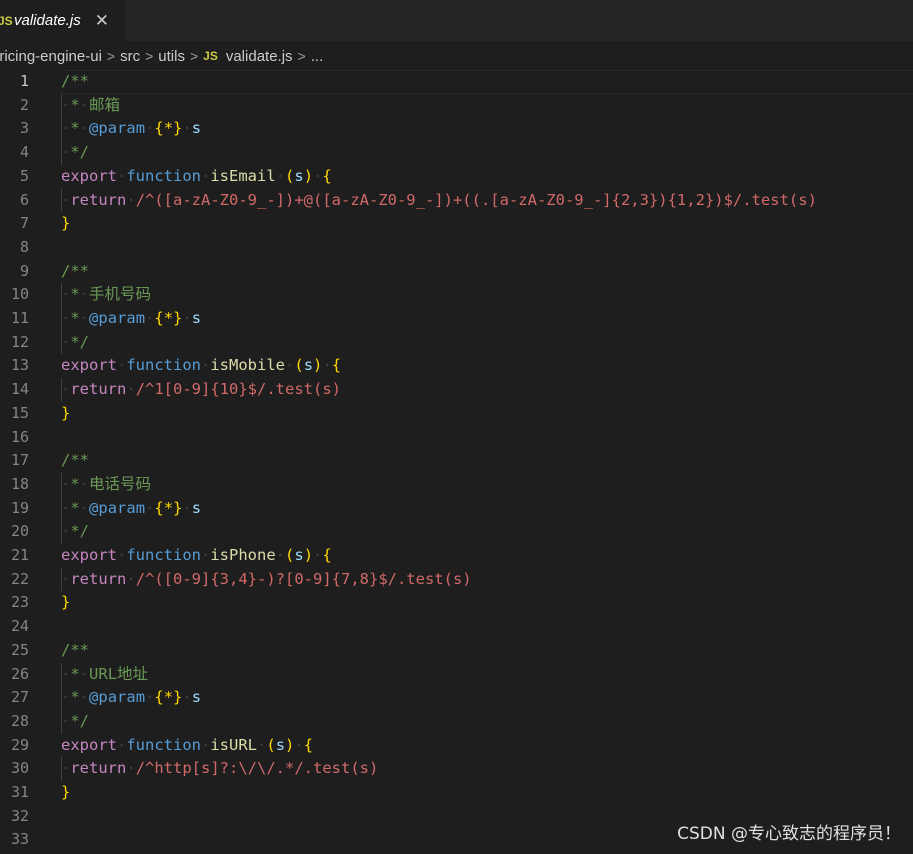 The width and height of the screenshot is (913, 854). What do you see at coordinates (24, 128) in the screenshot?
I see `line-number: 3` at bounding box center [24, 128].